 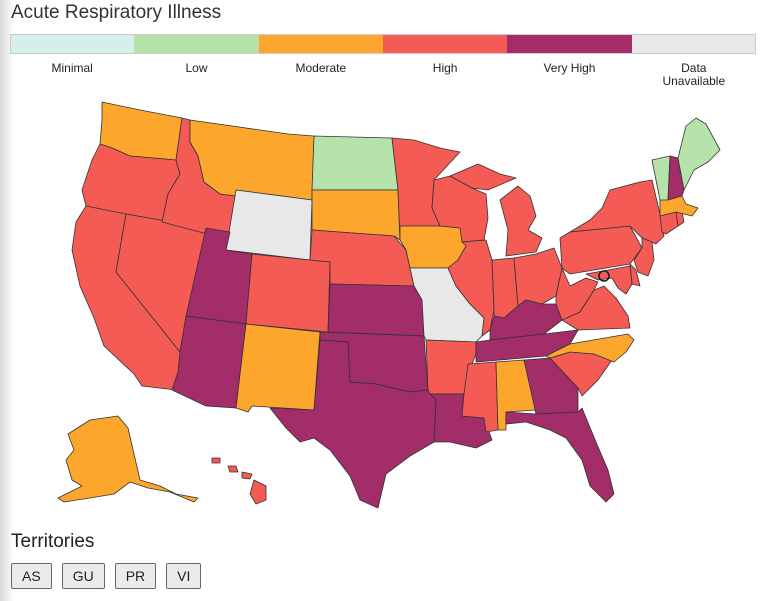 What do you see at coordinates (53, 541) in the screenshot?
I see `territories-title: Territories` at bounding box center [53, 541].